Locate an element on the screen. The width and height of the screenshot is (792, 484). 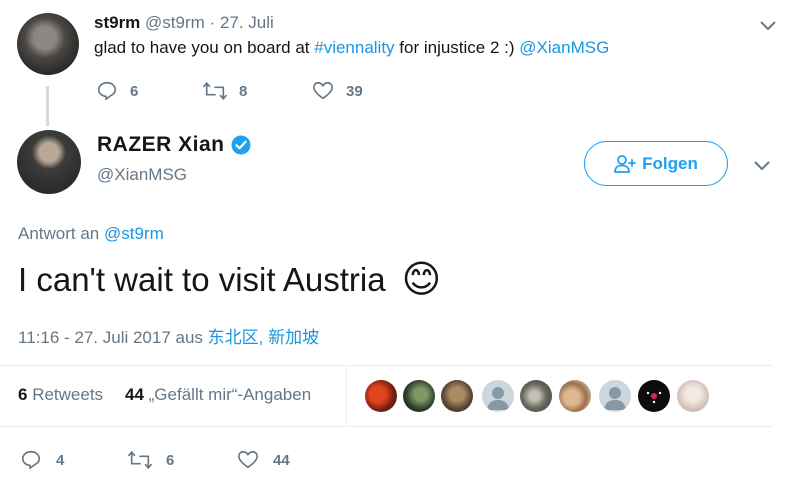
follow-button: Folgen is located at coordinates (656, 163).